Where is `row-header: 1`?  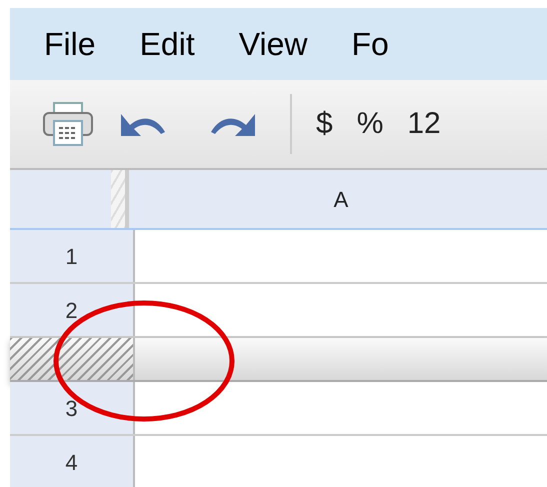 row-header: 1 is located at coordinates (72, 256).